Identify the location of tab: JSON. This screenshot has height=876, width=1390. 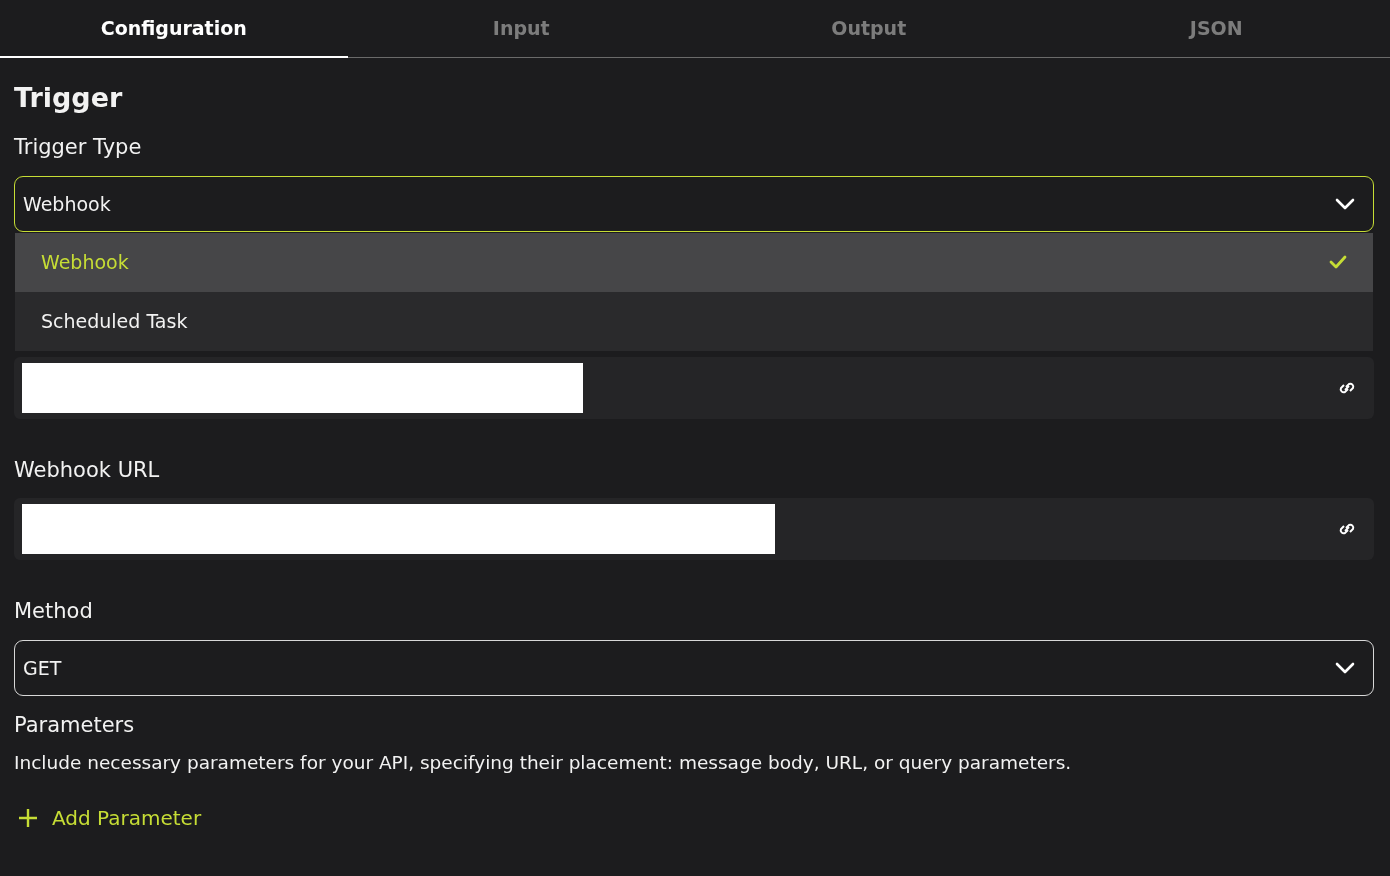
(1216, 29).